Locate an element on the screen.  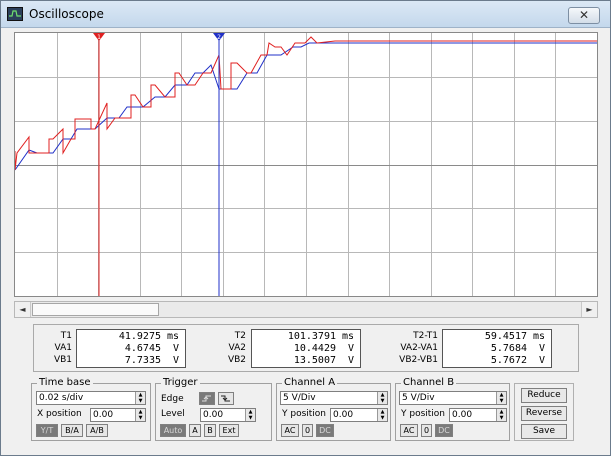
trigger-group: Trigger Edge Level 0.00 ▲ ▼ Auto A B Ext is located at coordinates (213, 409).